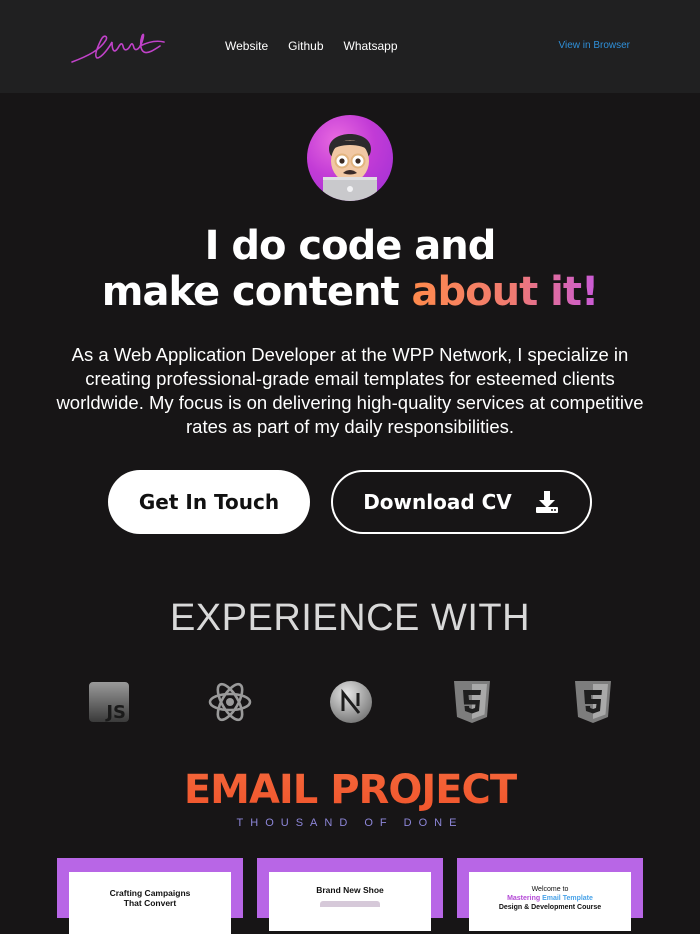 Image resolution: width=700 pixels, height=934 pixels. I want to click on signature-logo, so click(118, 48).